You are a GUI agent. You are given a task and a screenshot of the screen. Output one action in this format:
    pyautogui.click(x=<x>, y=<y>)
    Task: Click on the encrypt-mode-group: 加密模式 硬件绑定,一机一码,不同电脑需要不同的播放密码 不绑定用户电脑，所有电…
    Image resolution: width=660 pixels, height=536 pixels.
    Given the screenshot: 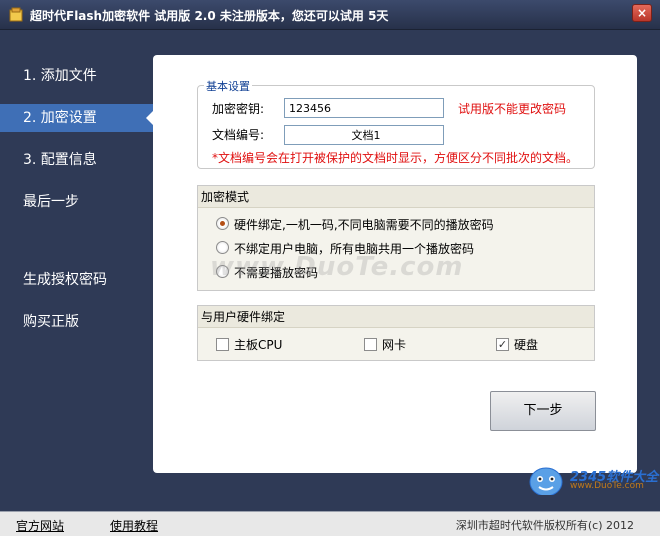 What is the action you would take?
    pyautogui.click(x=396, y=238)
    